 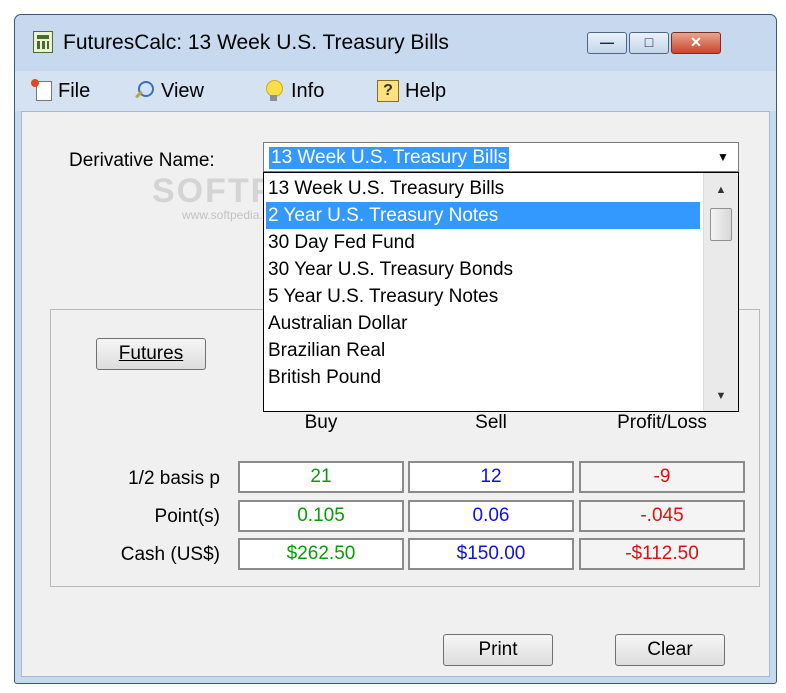 I want to click on menu-info: Info, so click(x=293, y=91).